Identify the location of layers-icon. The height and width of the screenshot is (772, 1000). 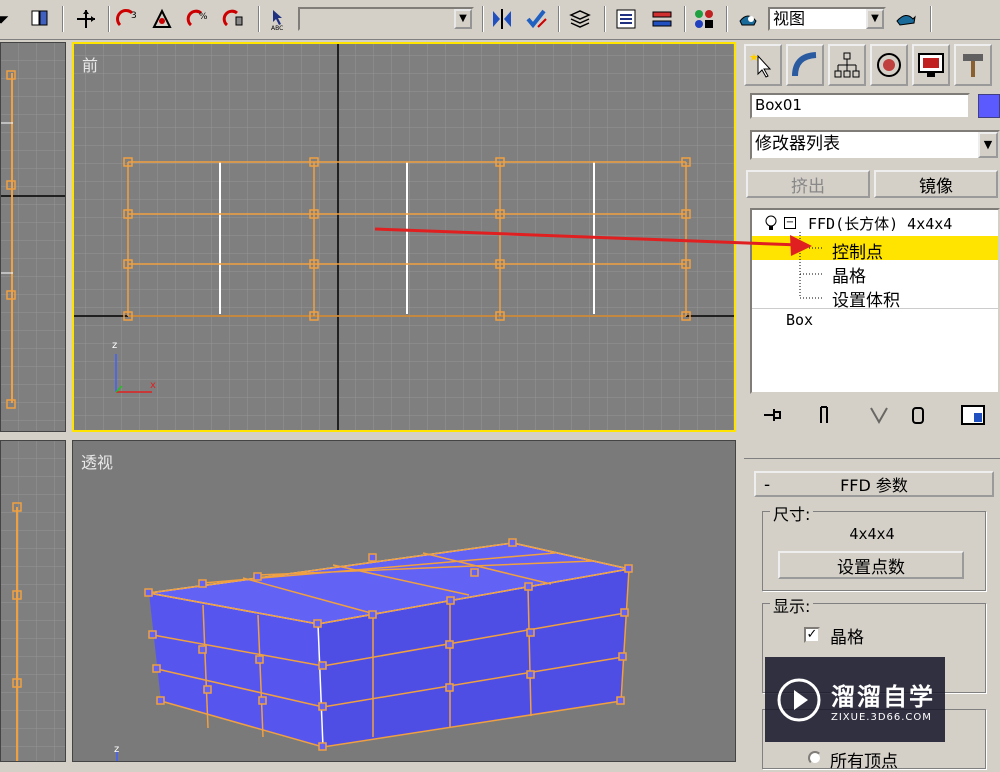
(580, 19).